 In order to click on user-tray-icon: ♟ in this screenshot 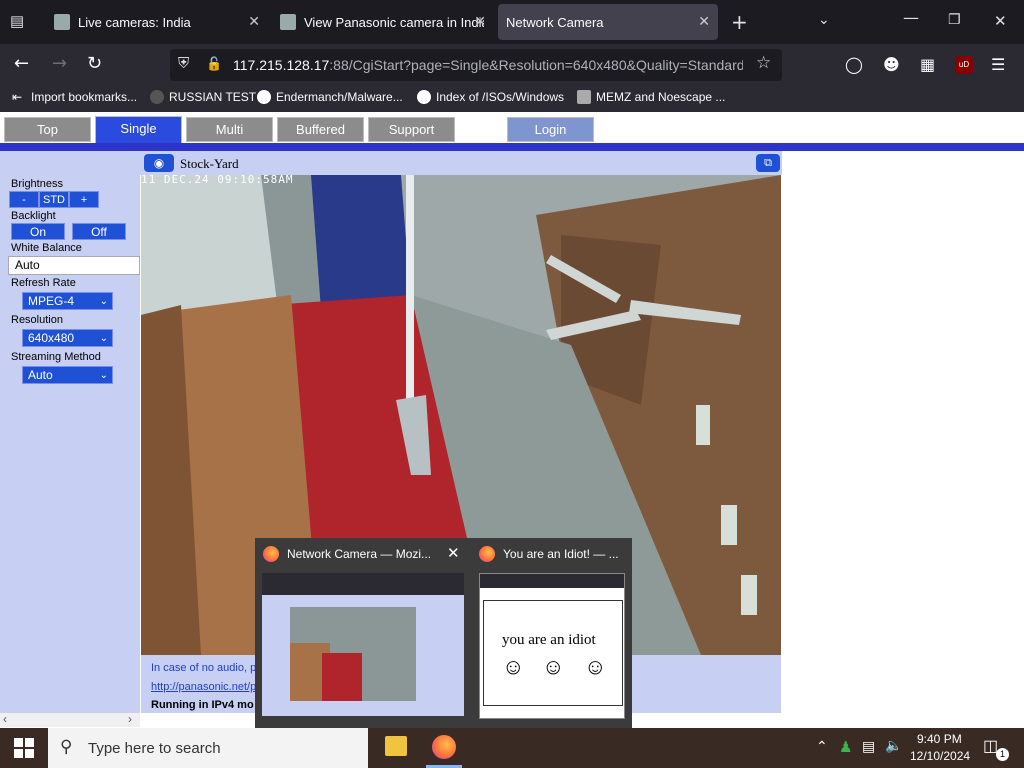, I will do `click(845, 747)`.